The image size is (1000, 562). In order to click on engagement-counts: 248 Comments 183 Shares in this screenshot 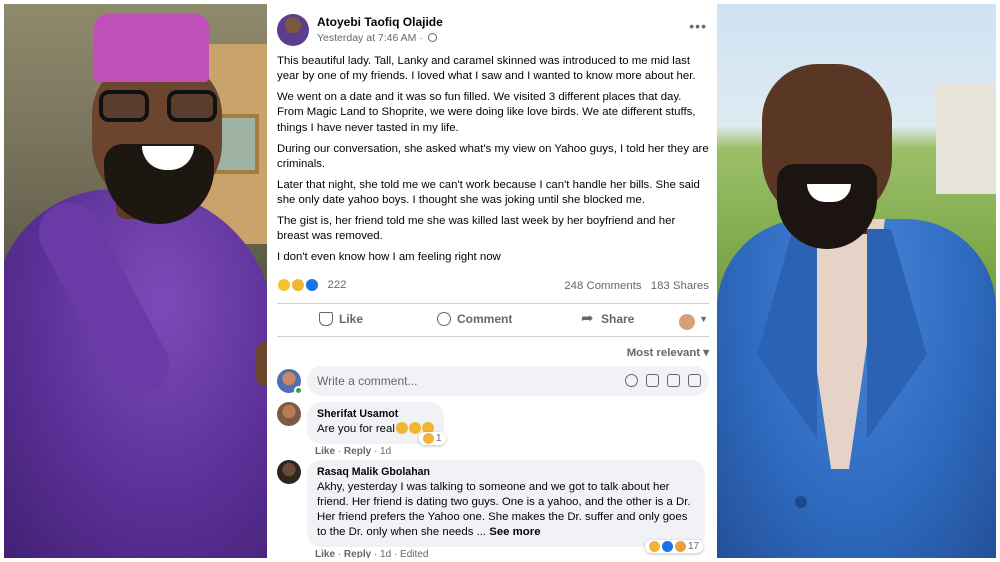, I will do `click(636, 286)`.